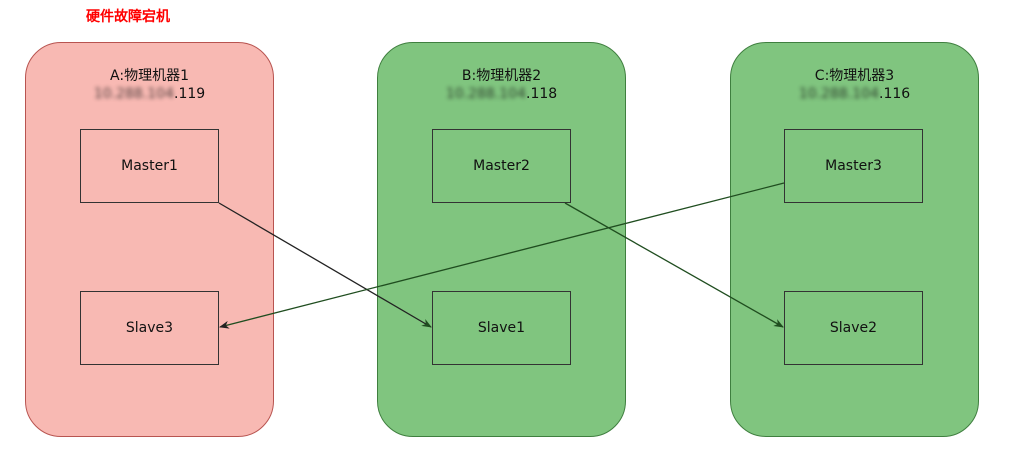  Describe the element at coordinates (325, 265) in the screenshot. I see `edge-master1-to-slave1` at that location.